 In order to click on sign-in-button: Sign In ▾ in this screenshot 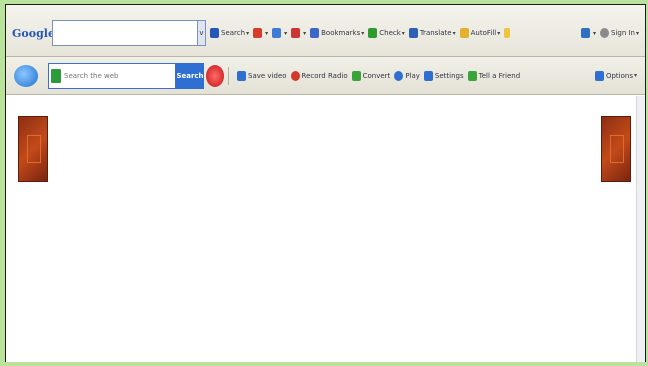, I will do `click(619, 33)`.